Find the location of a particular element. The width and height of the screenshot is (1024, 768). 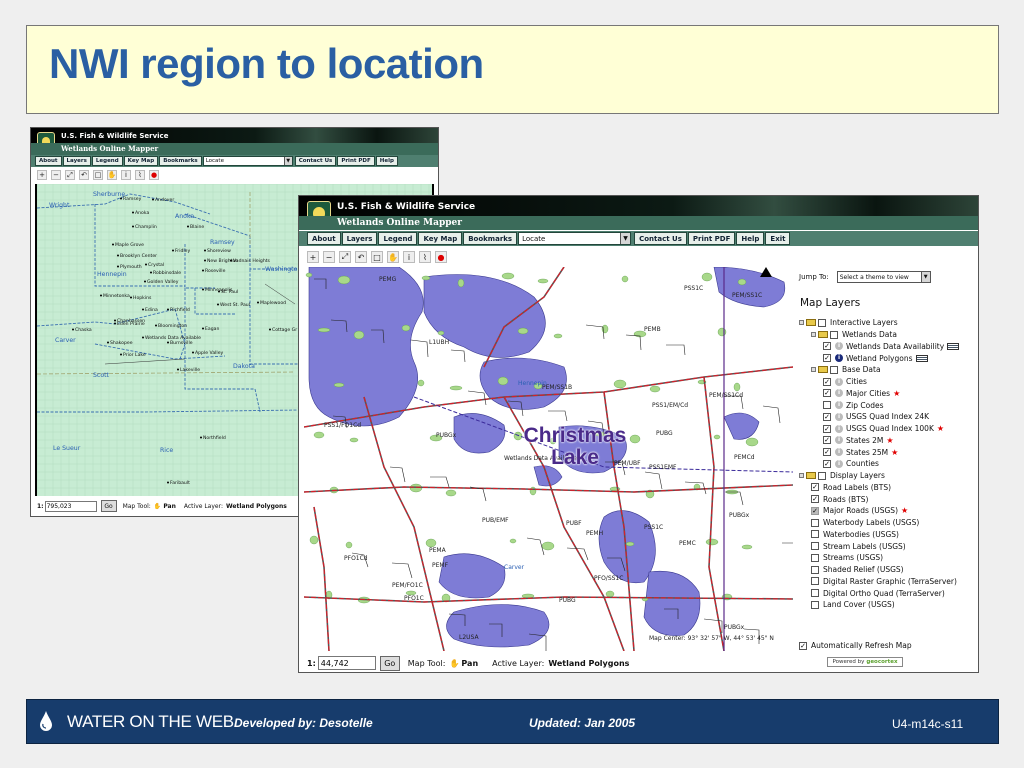

layer-label: Wetlands Data Availability is located at coordinates (895, 346).